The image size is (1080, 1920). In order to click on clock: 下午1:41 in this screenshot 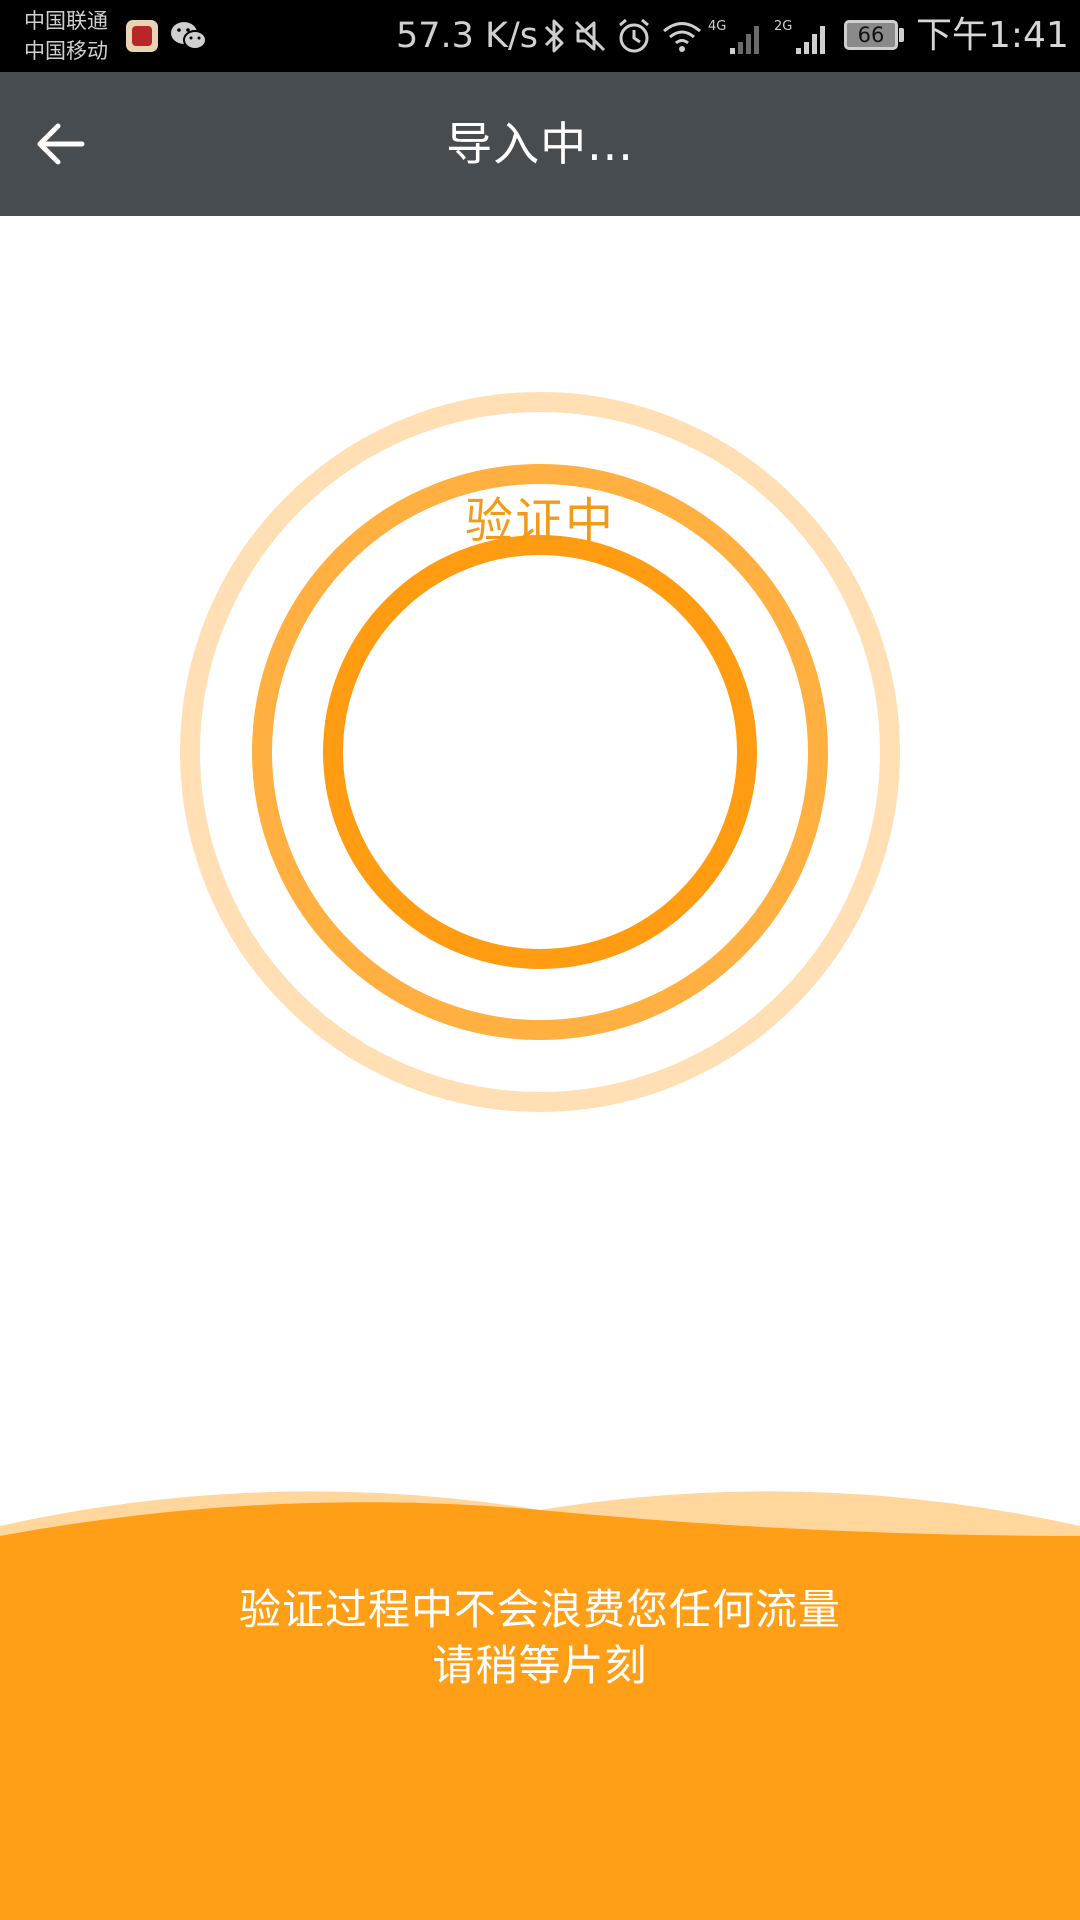, I will do `click(992, 35)`.